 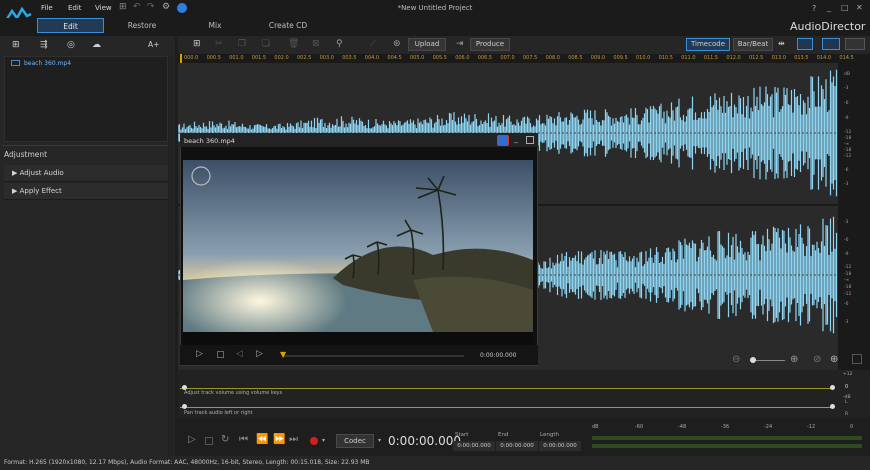 I want to click on transport-time: 0:00:00.000, so click(x=424, y=441).